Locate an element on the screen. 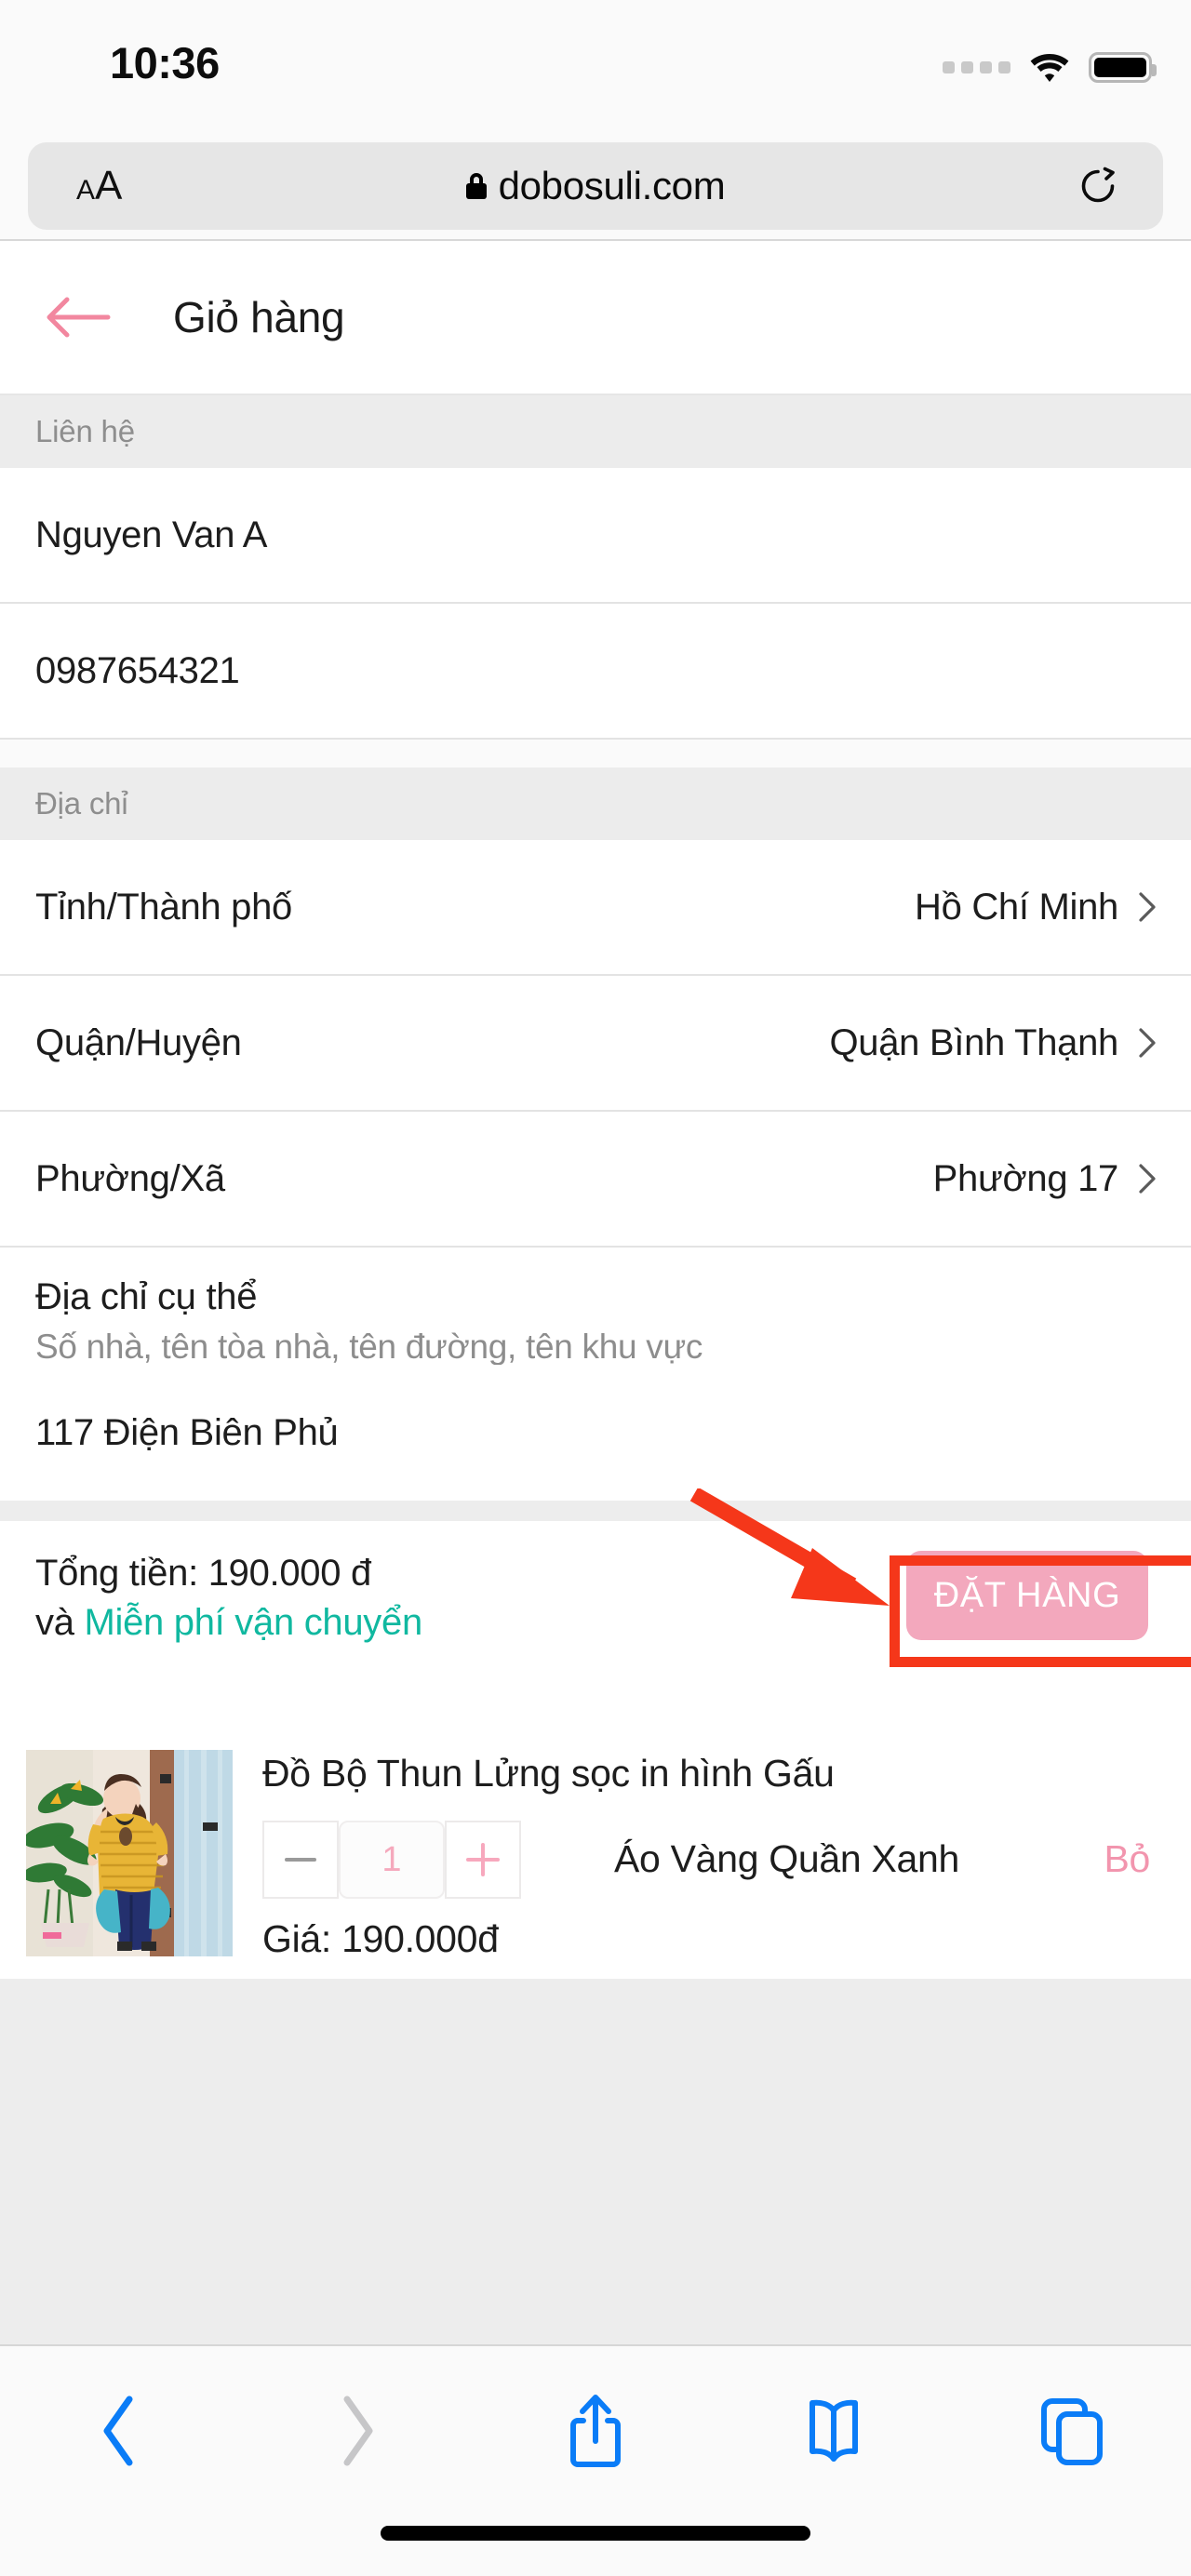 The image size is (1191, 2576). arrow-left-icon is located at coordinates (78, 317).